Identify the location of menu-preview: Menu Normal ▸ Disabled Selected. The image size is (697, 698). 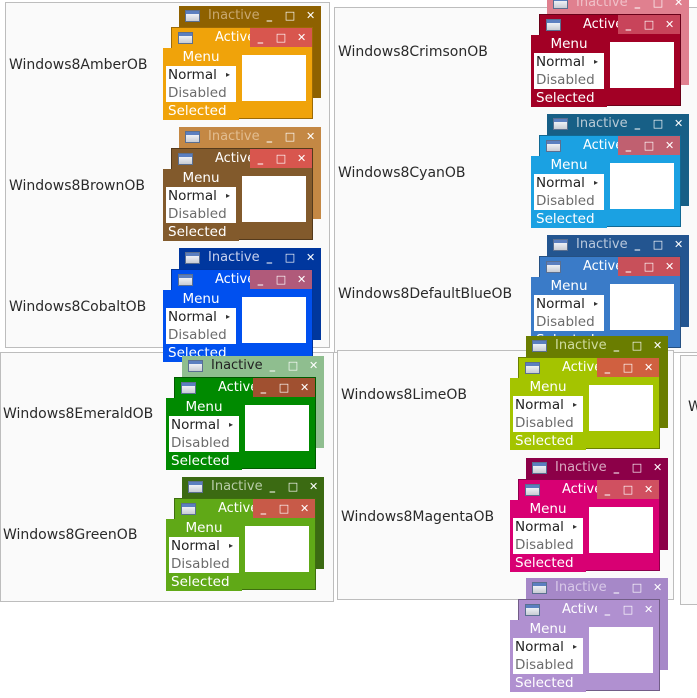
(204, 434).